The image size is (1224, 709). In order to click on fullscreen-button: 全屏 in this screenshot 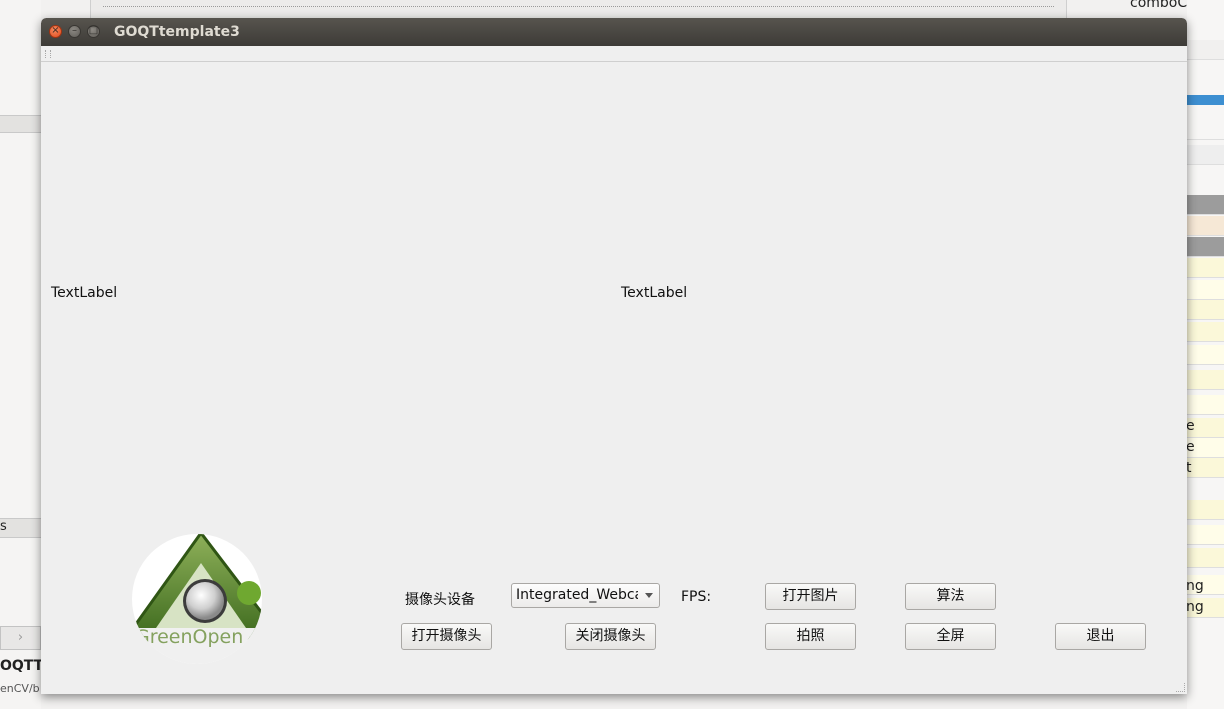, I will do `click(950, 636)`.